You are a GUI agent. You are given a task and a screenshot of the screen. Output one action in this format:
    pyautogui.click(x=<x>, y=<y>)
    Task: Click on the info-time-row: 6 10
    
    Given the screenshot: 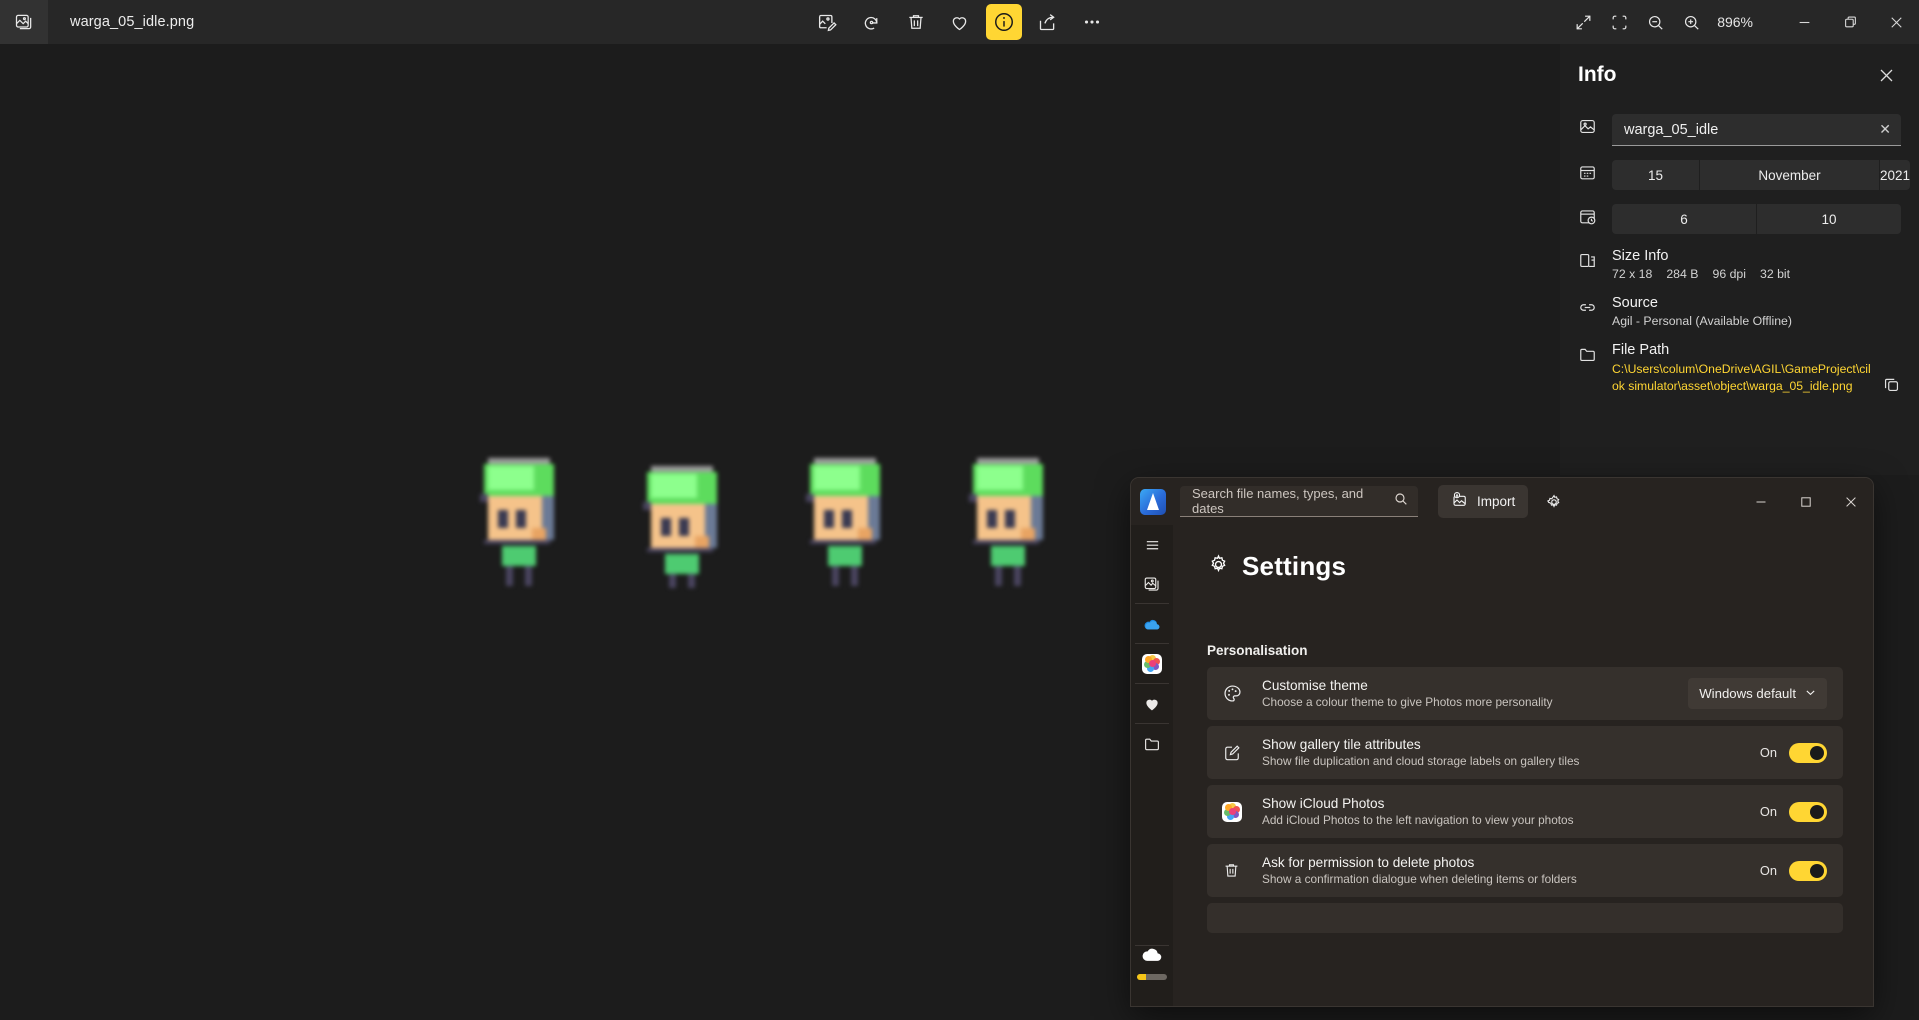 What is the action you would take?
    pyautogui.click(x=1739, y=219)
    